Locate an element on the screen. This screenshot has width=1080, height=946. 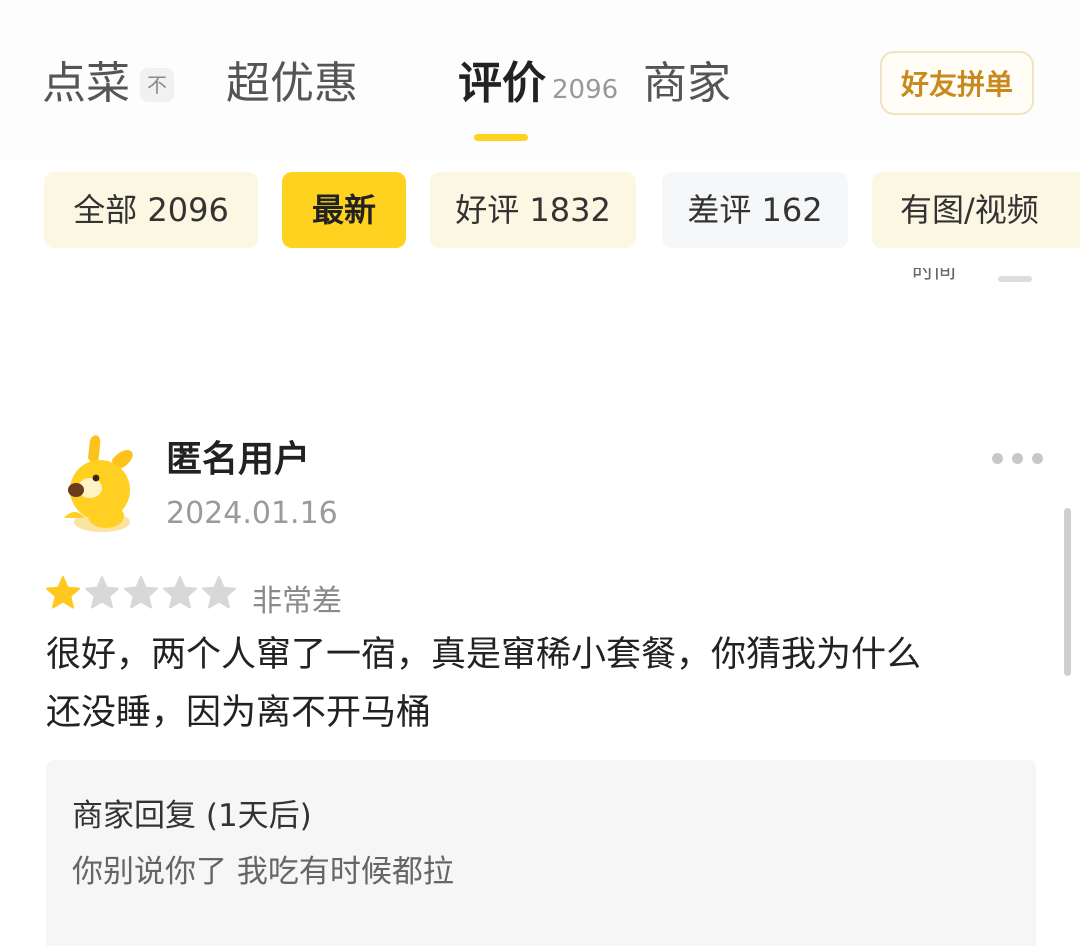
tab-reviews-label: 评价 is located at coordinates (502, 83).